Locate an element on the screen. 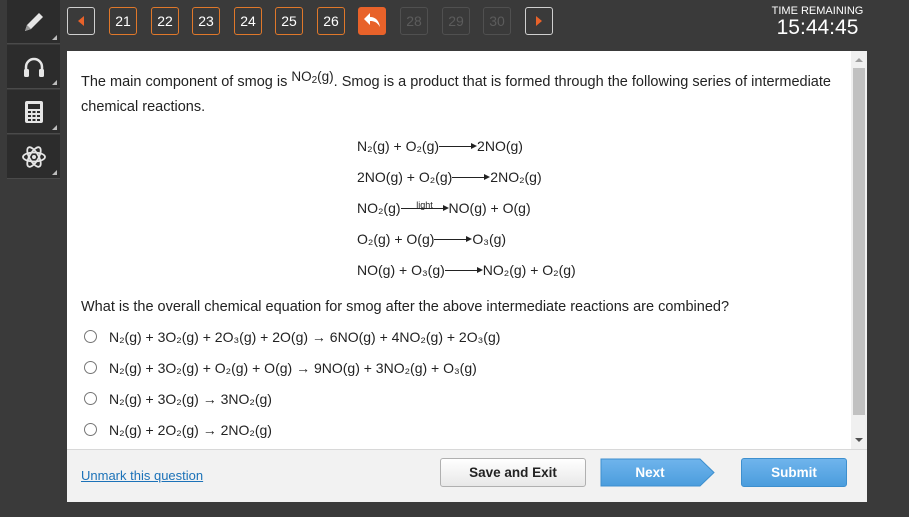 Image resolution: width=909 pixels, height=517 pixels. reaction-reactants: NO₂(g) is located at coordinates (379, 208).